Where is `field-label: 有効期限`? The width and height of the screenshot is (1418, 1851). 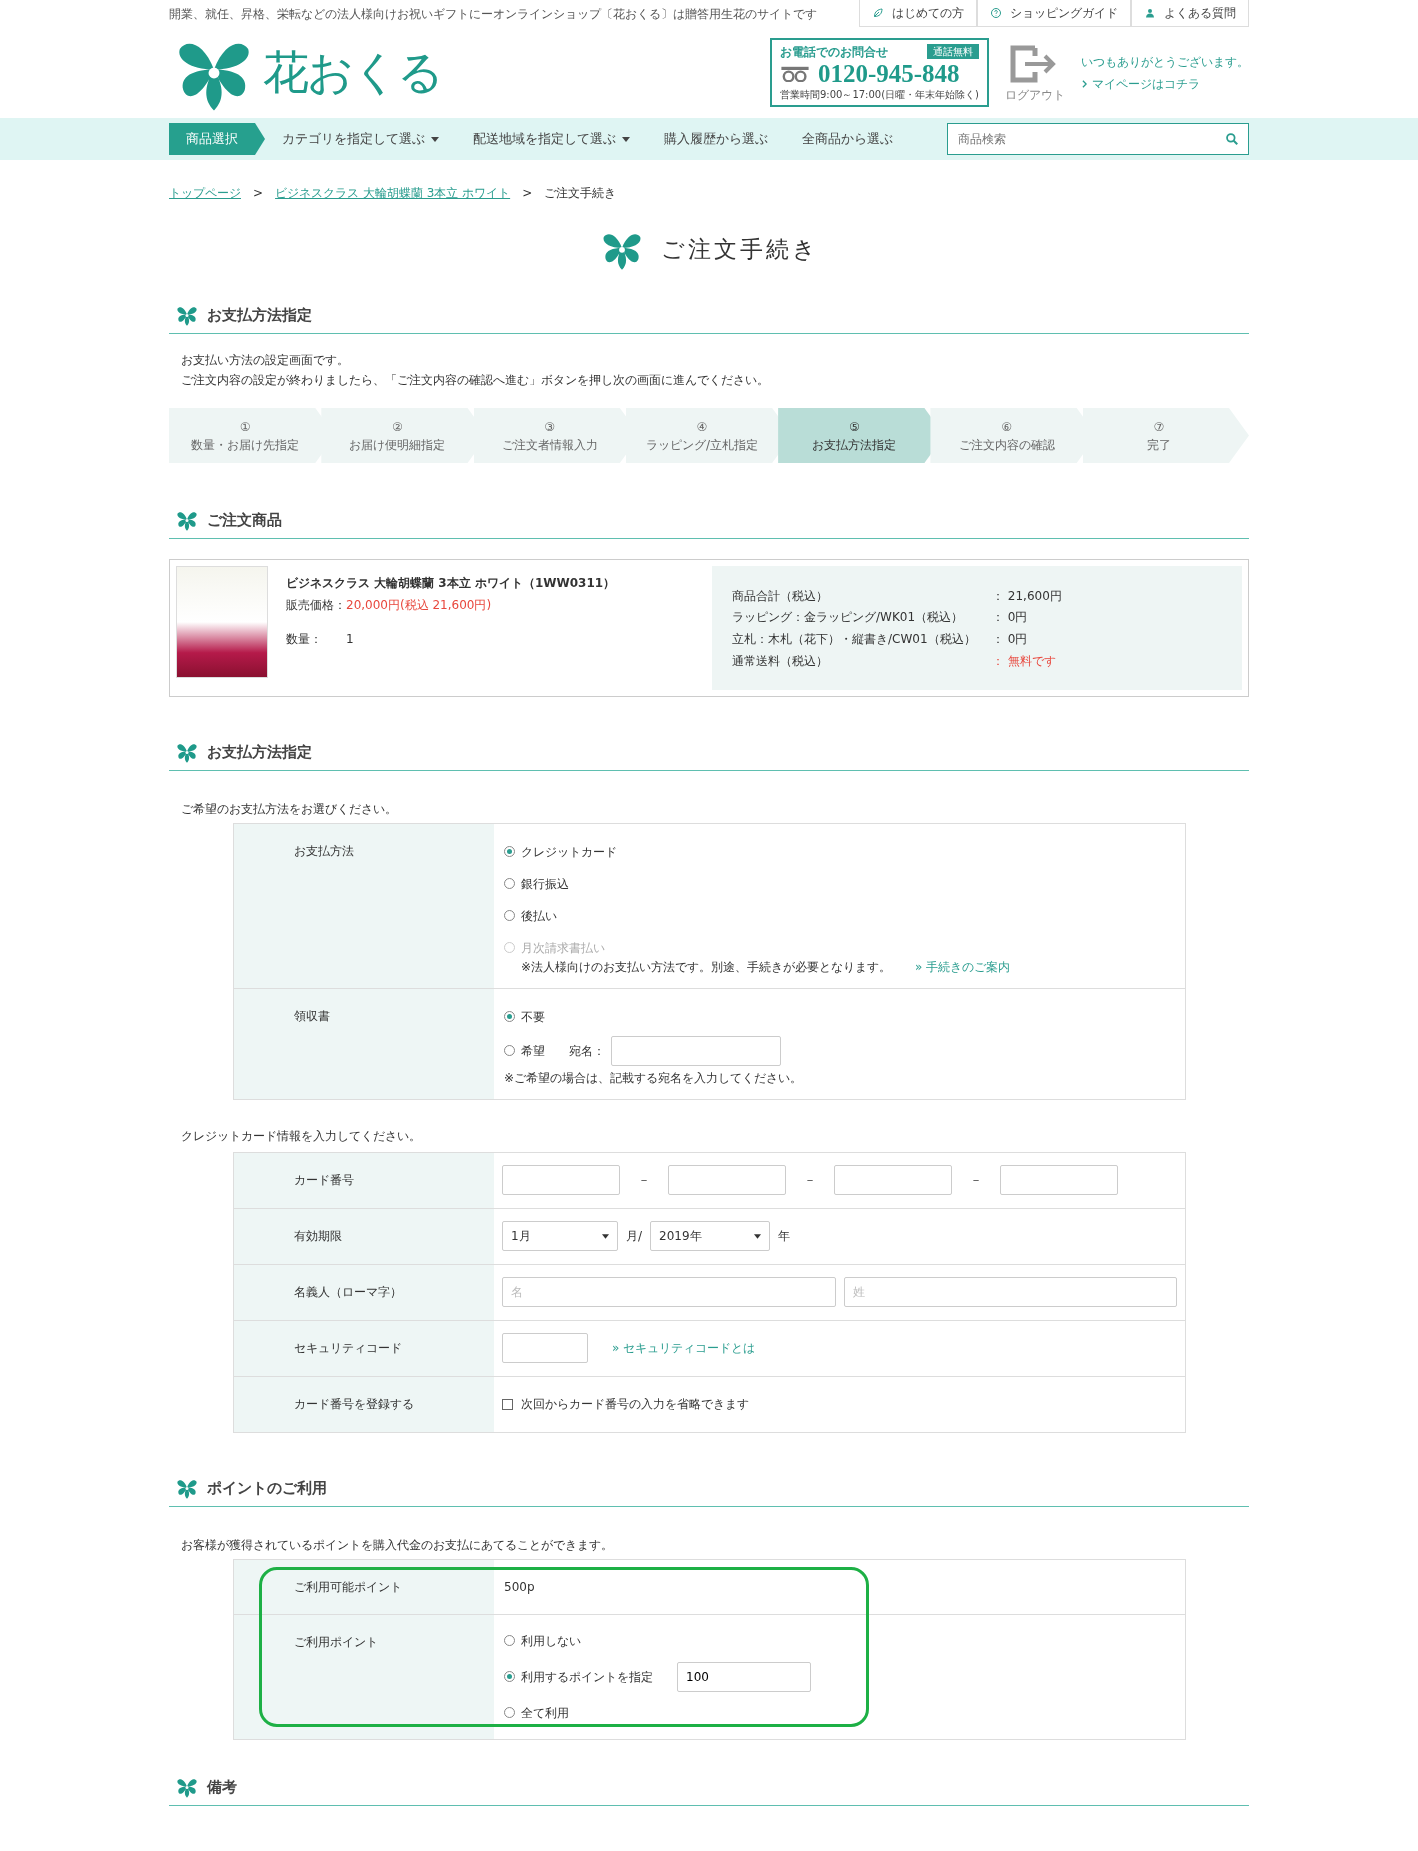
field-label: 有効期限 is located at coordinates (364, 1236).